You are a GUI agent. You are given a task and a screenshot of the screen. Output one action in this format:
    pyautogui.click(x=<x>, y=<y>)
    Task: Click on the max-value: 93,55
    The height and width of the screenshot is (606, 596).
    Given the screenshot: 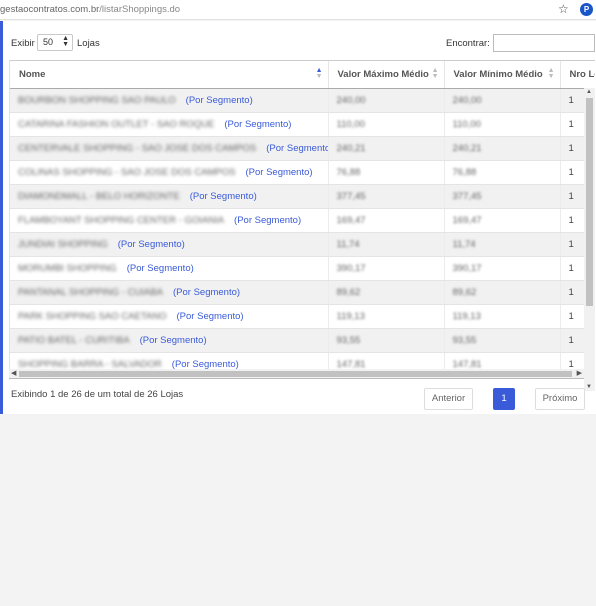 What is the action you would take?
    pyautogui.click(x=348, y=340)
    